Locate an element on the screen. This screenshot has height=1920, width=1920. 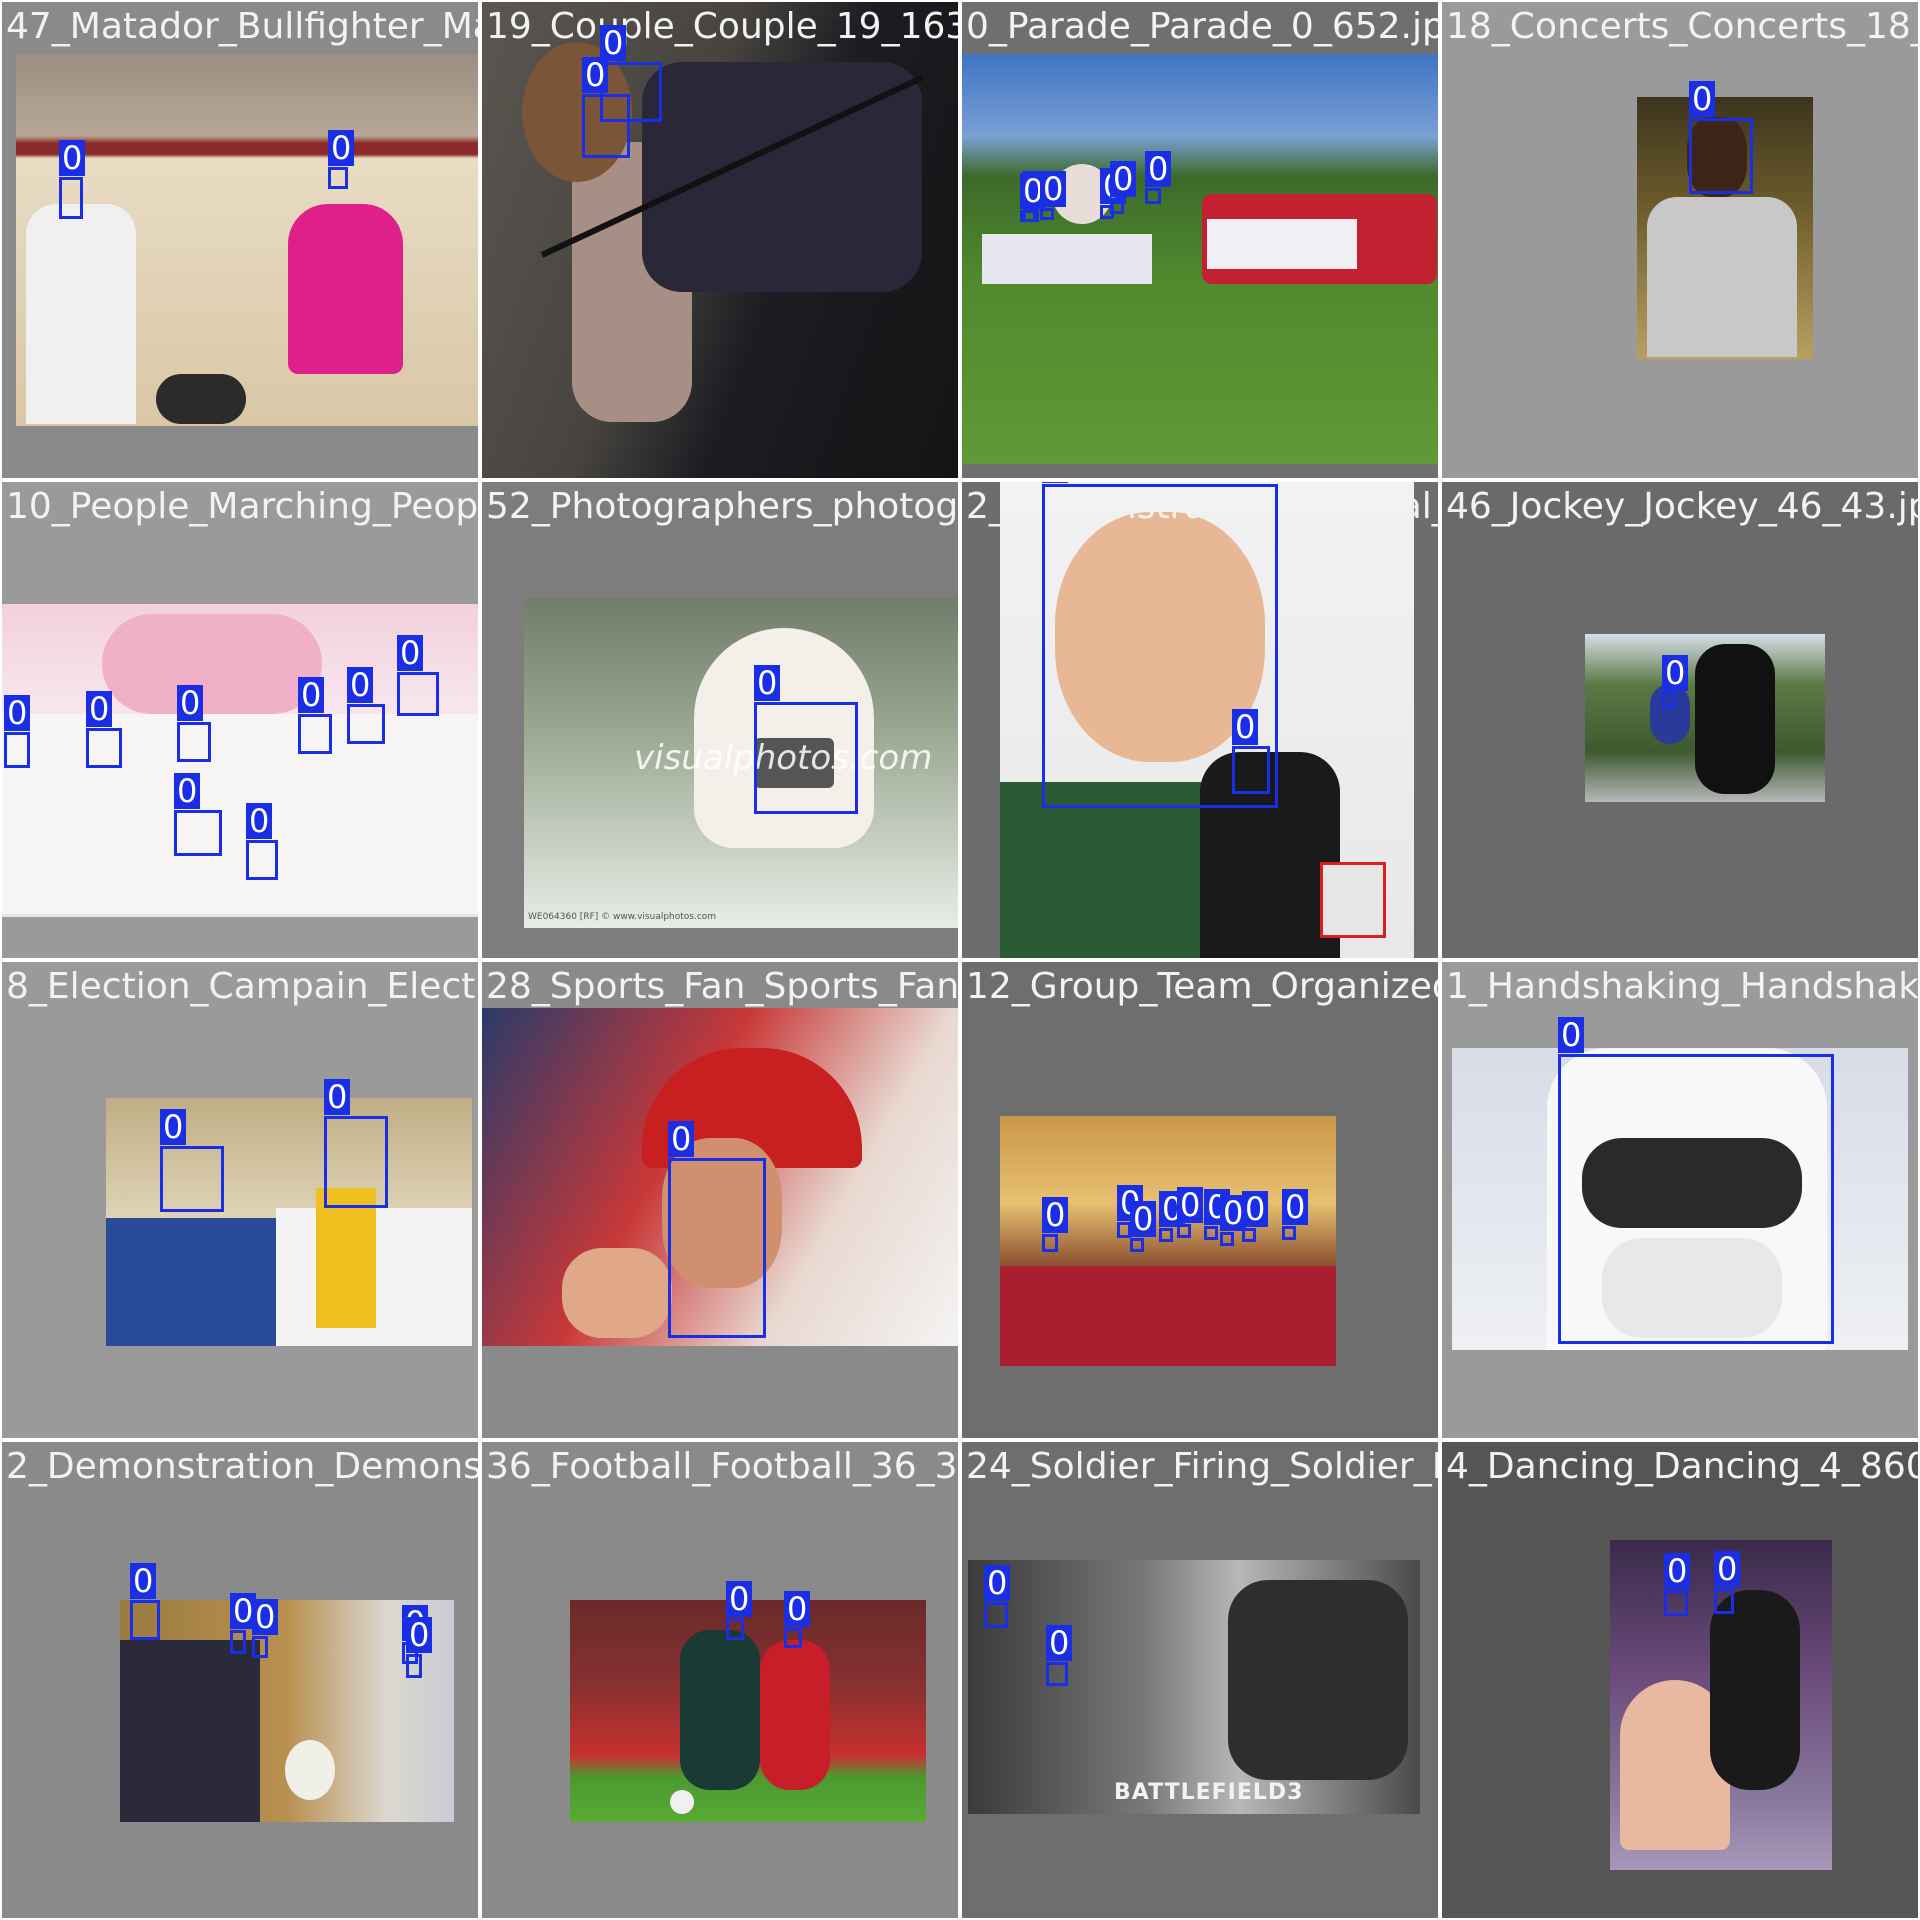
photo-couple is located at coordinates (720, 240).